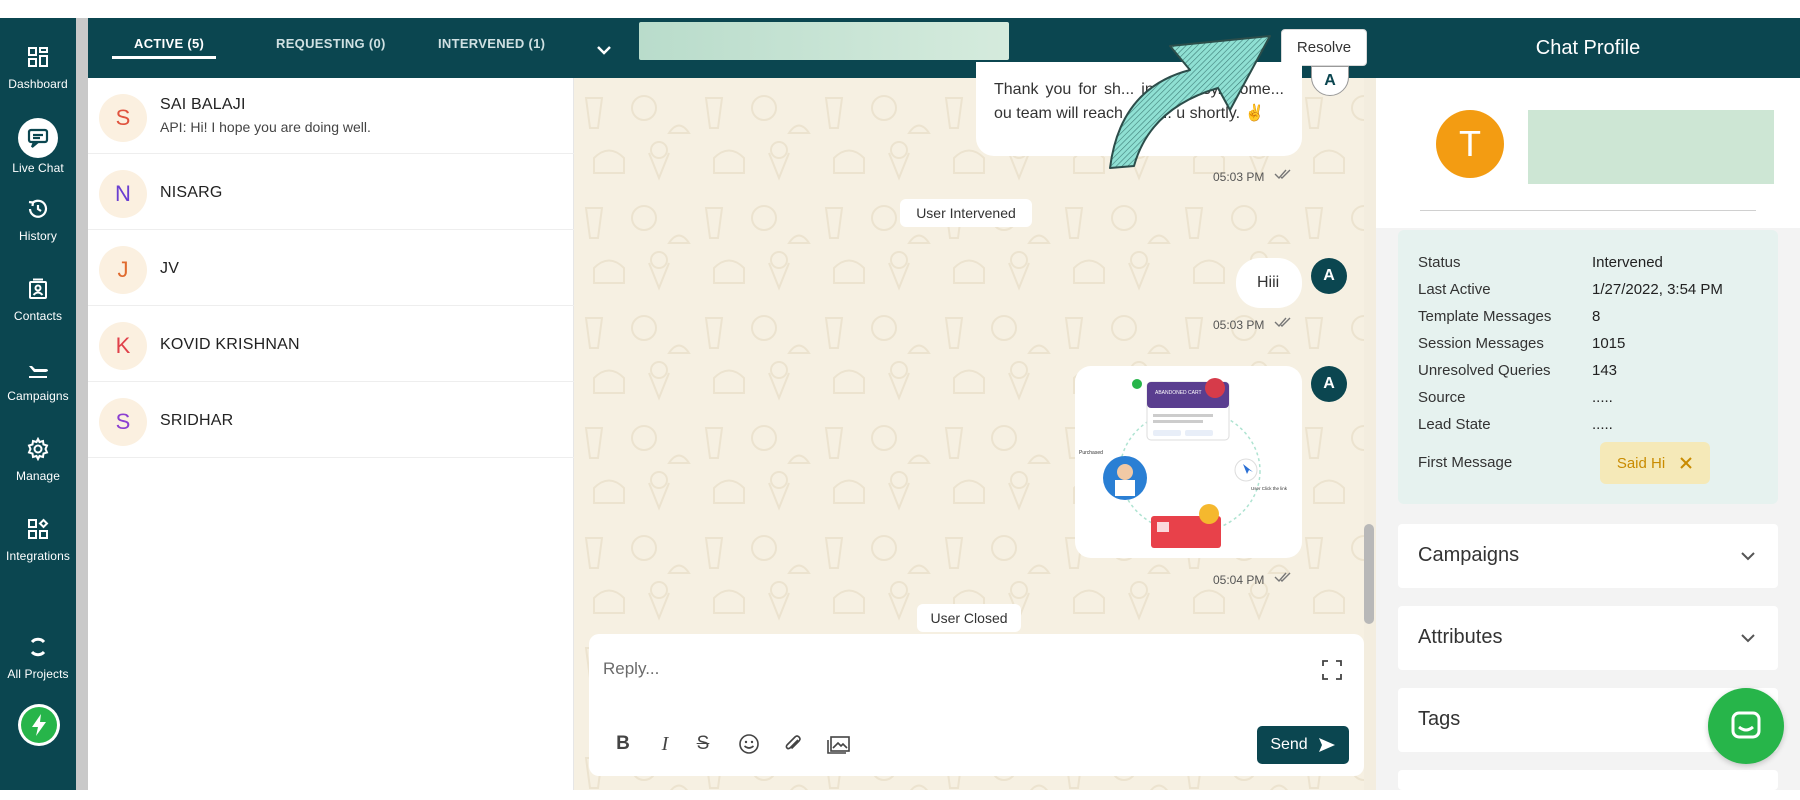  Describe the element at coordinates (38, 369) in the screenshot. I see `plane-icon` at that location.